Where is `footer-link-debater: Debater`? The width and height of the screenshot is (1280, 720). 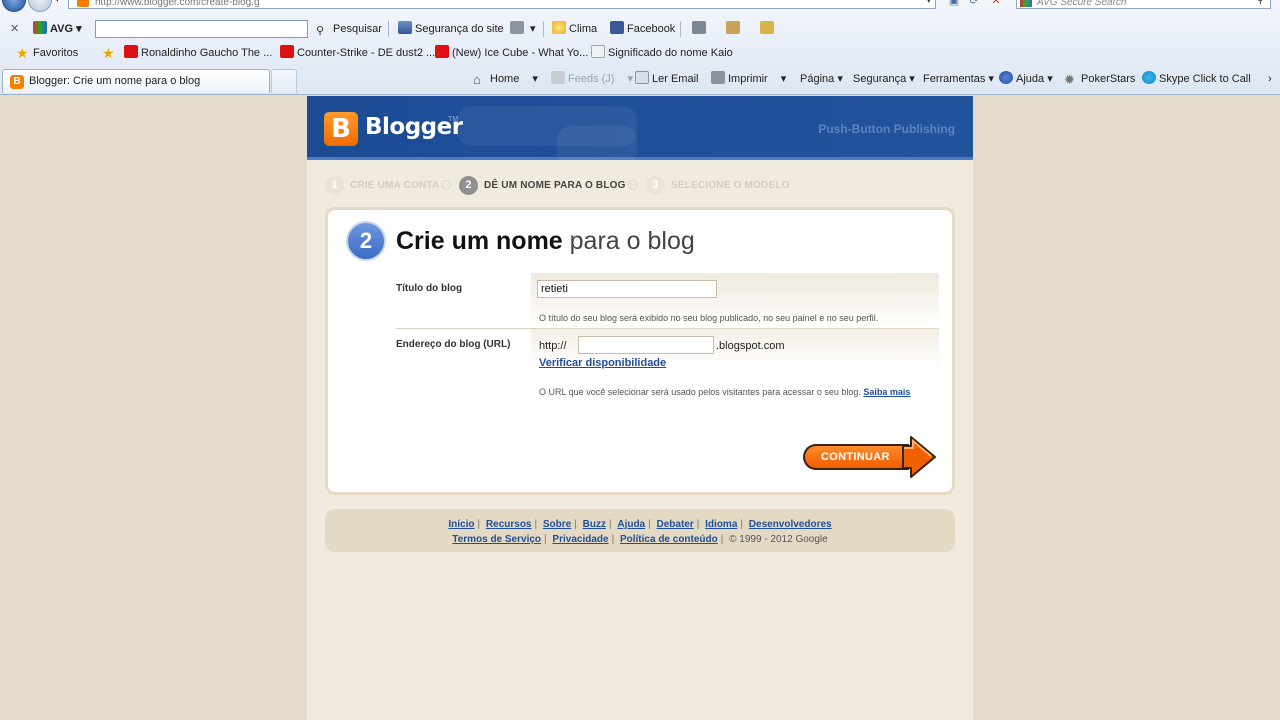
footer-link-debater: Debater is located at coordinates (675, 524).